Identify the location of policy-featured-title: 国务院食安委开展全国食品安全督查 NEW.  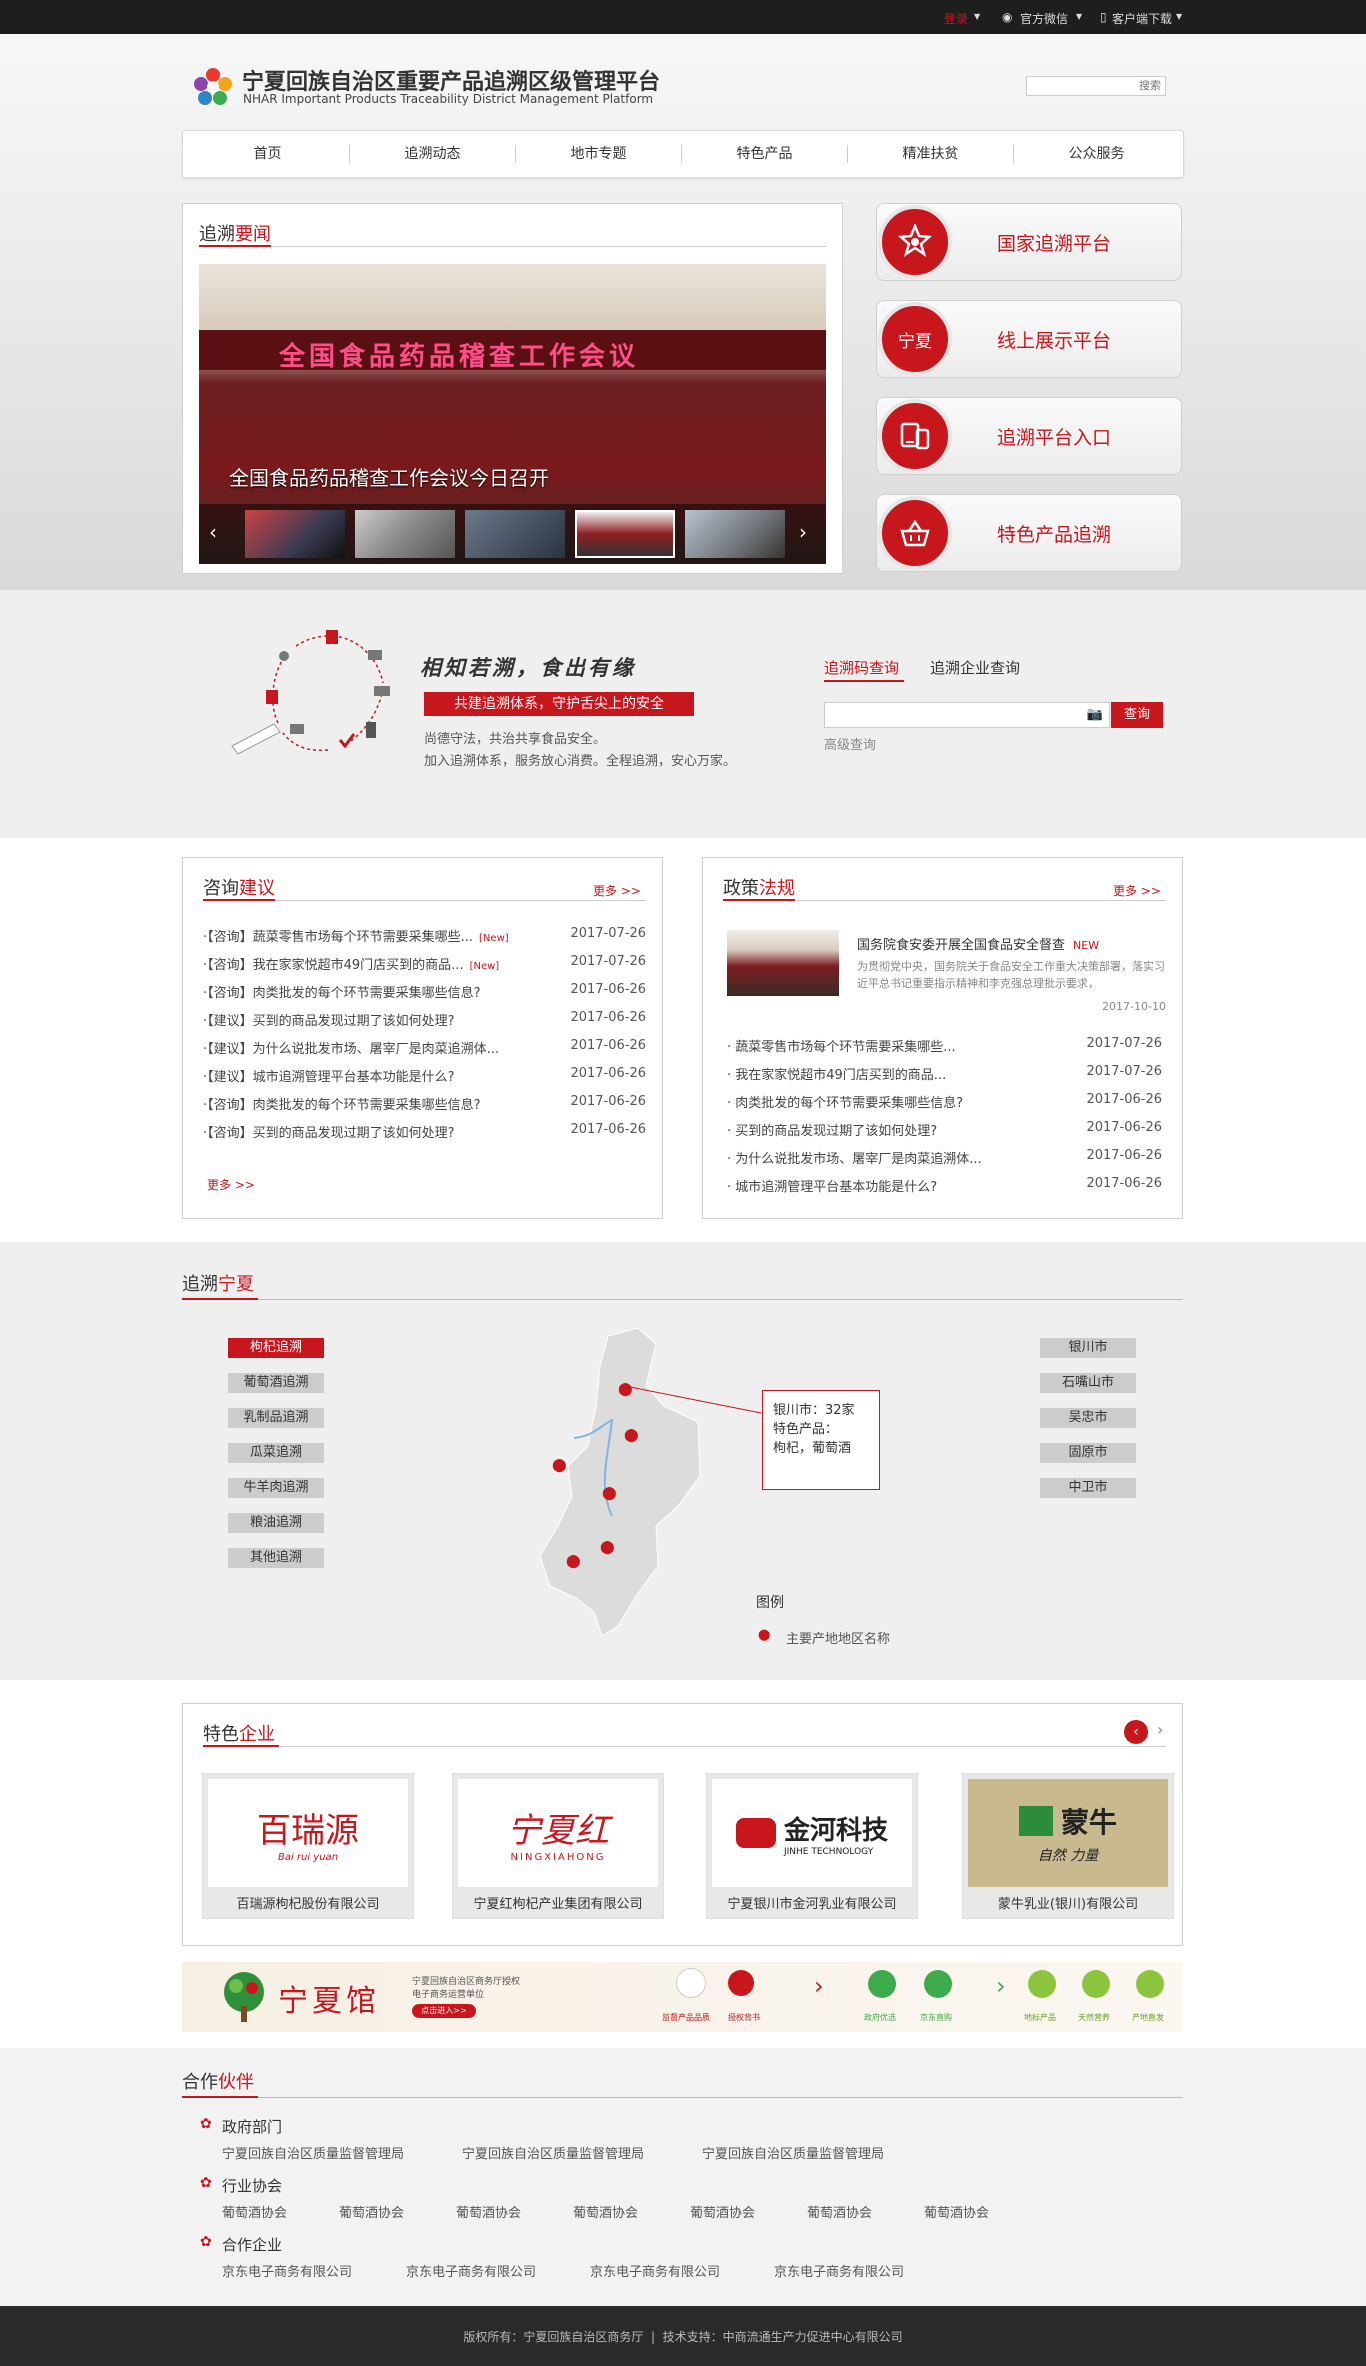
(978, 943).